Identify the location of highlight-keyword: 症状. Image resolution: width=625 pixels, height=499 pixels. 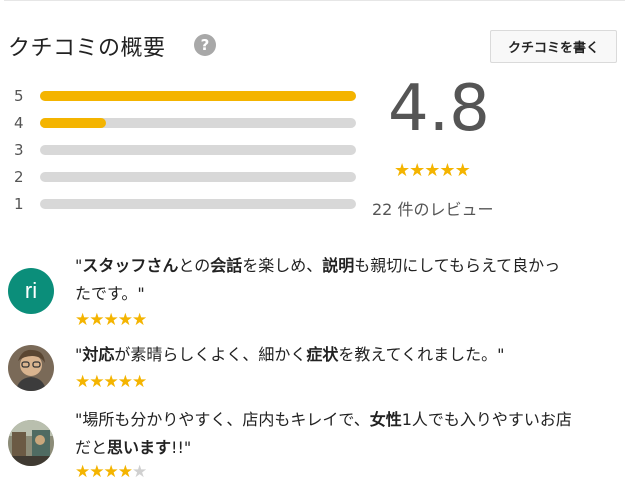
(322, 354).